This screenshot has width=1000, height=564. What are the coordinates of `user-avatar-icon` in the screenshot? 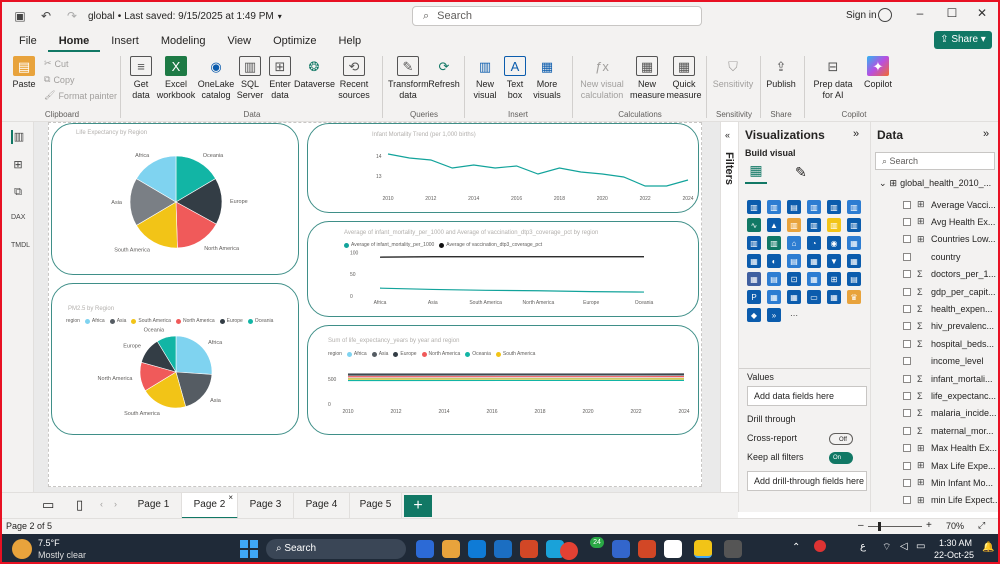 It's located at (885, 15).